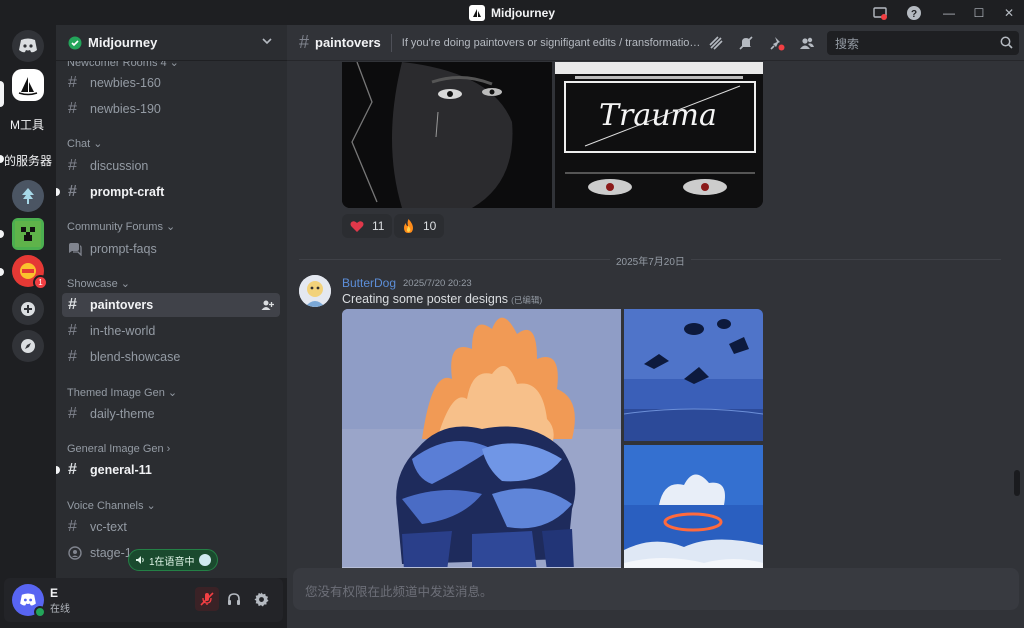 The height and width of the screenshot is (628, 1024). I want to click on channel-blend-showcase: # blend-showcase, so click(171, 357).